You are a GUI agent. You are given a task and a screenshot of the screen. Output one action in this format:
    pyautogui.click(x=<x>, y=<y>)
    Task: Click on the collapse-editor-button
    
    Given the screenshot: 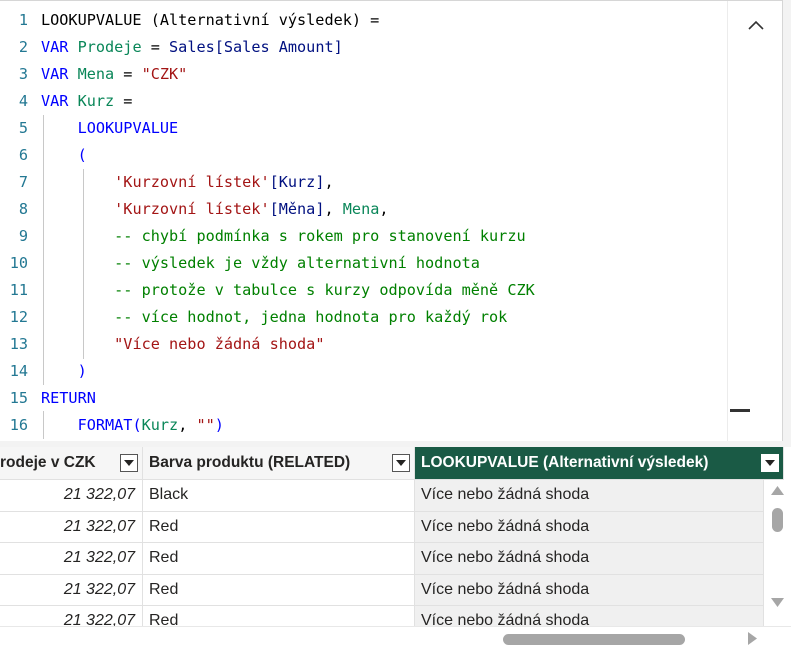 What is the action you would take?
    pyautogui.click(x=756, y=25)
    